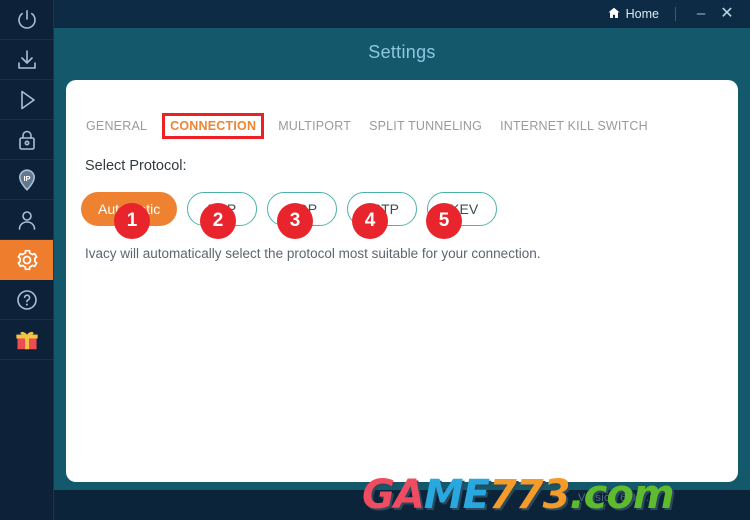 This screenshot has width=750, height=520. What do you see at coordinates (614, 14) in the screenshot?
I see `home-icon` at bounding box center [614, 14].